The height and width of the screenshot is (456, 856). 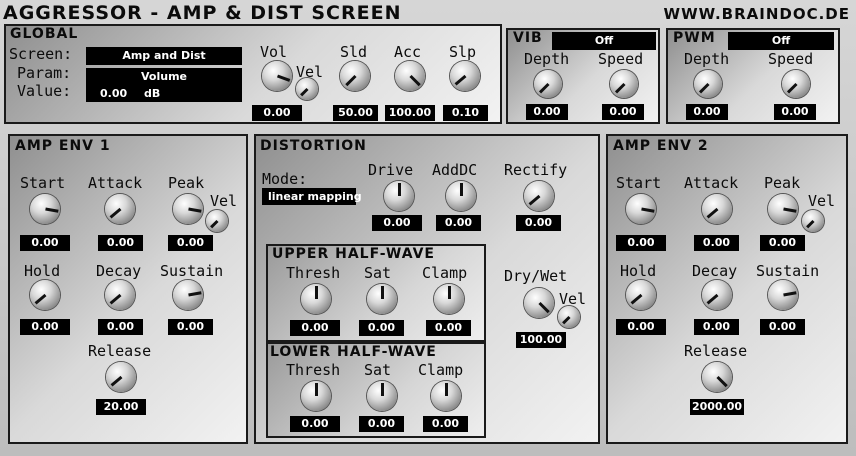 What do you see at coordinates (41, 54) in the screenshot?
I see `screen-label: Screen:` at bounding box center [41, 54].